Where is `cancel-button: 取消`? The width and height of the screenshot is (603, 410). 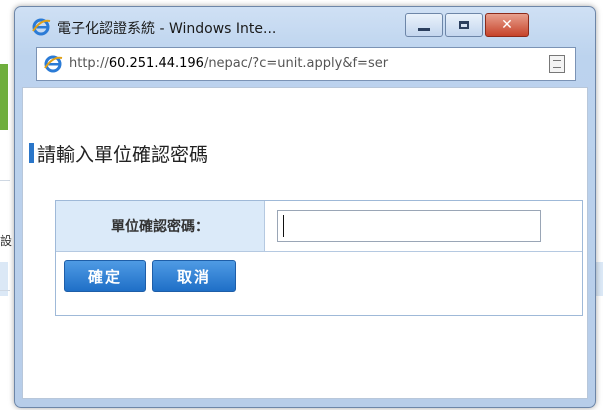 cancel-button: 取消 is located at coordinates (194, 276).